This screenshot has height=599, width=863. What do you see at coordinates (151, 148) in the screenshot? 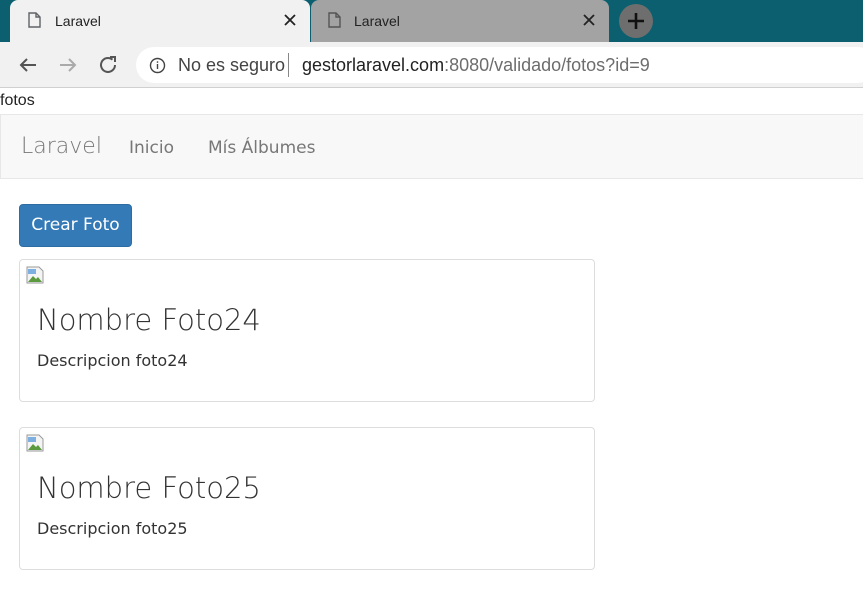
I see `nav-link-inicio: Inicio` at bounding box center [151, 148].